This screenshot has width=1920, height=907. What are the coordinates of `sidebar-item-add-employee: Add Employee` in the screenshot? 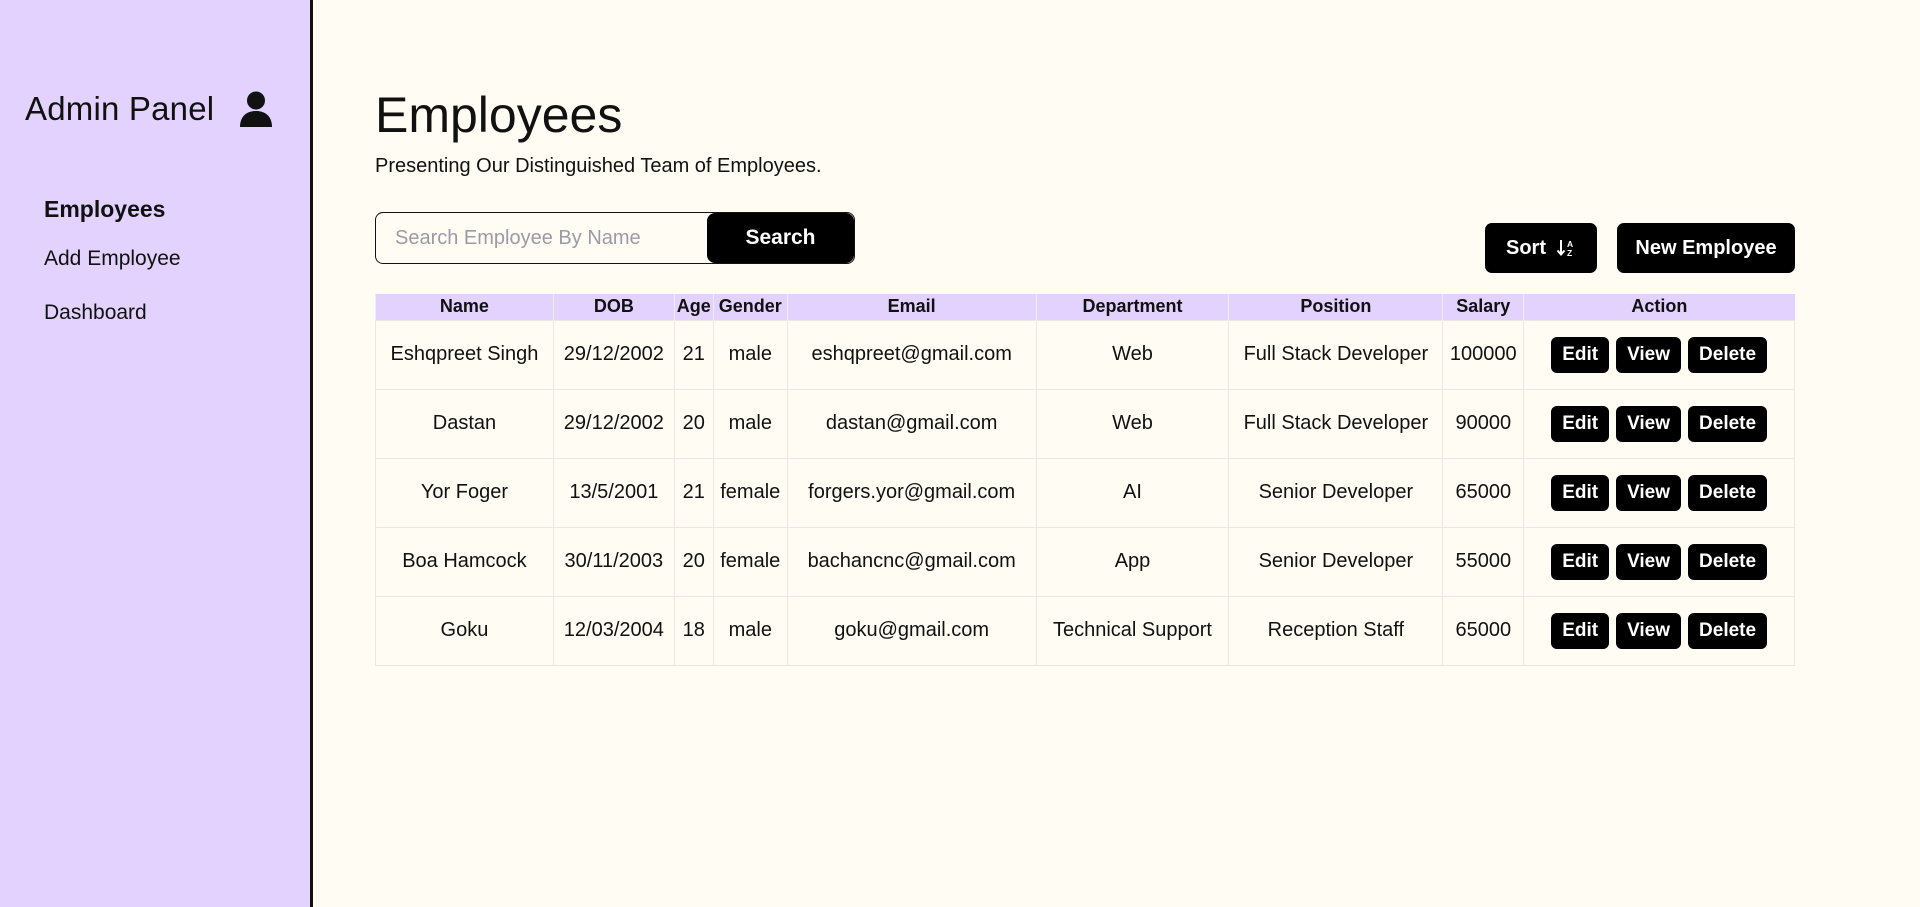 It's located at (112, 259).